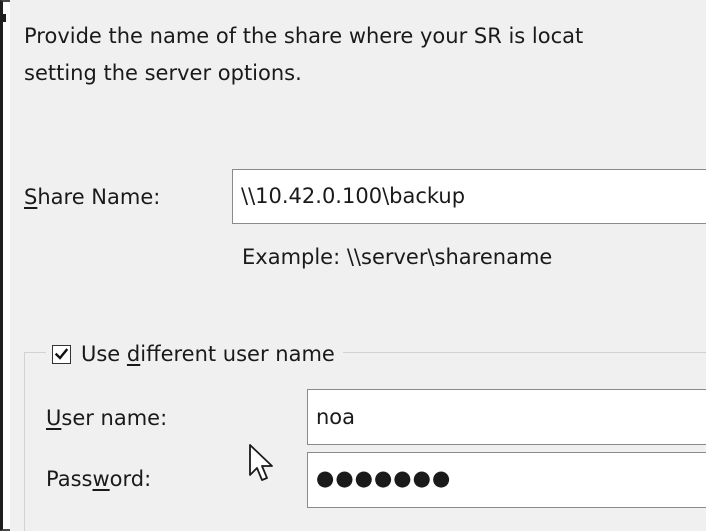  I want to click on checkmark-icon, so click(61, 353).